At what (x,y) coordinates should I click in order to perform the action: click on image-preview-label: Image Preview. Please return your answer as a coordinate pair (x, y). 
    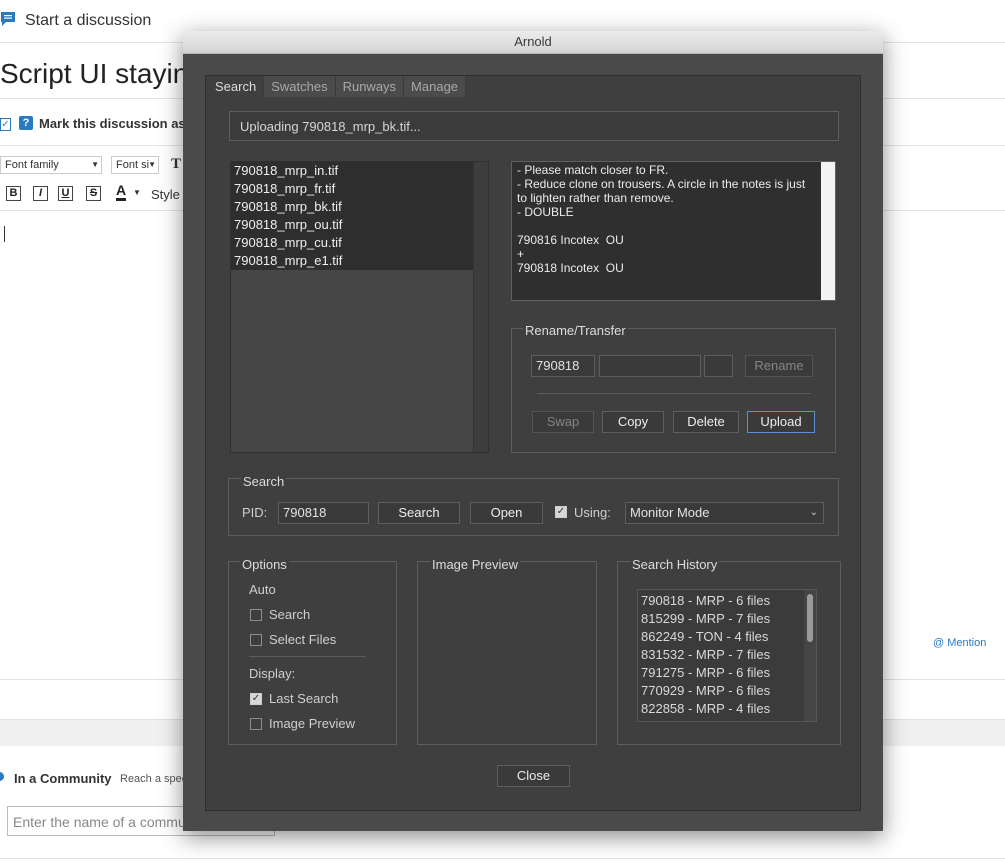
    Looking at the image, I should click on (312, 723).